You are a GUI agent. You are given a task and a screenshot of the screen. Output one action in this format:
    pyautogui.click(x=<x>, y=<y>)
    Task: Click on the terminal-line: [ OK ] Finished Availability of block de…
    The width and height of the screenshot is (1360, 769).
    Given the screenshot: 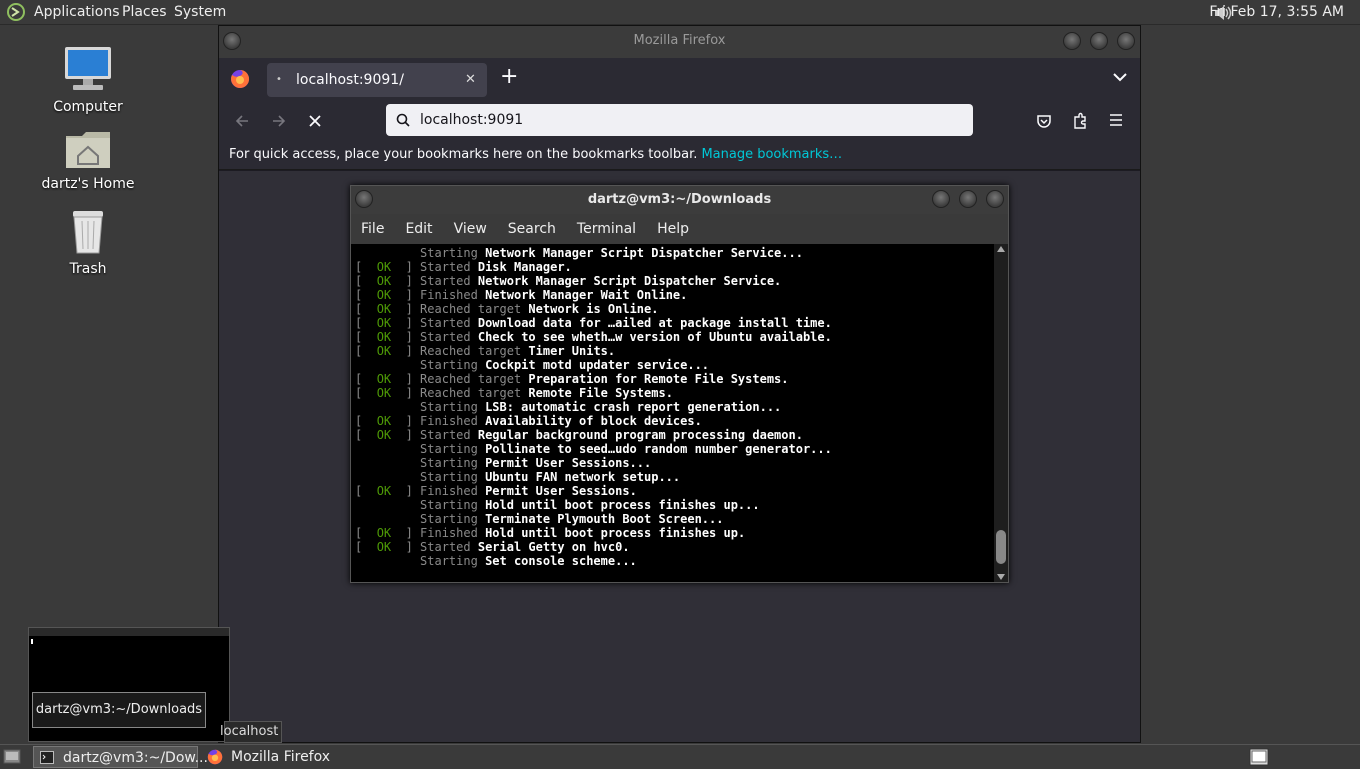 What is the action you would take?
    pyautogui.click(x=674, y=421)
    